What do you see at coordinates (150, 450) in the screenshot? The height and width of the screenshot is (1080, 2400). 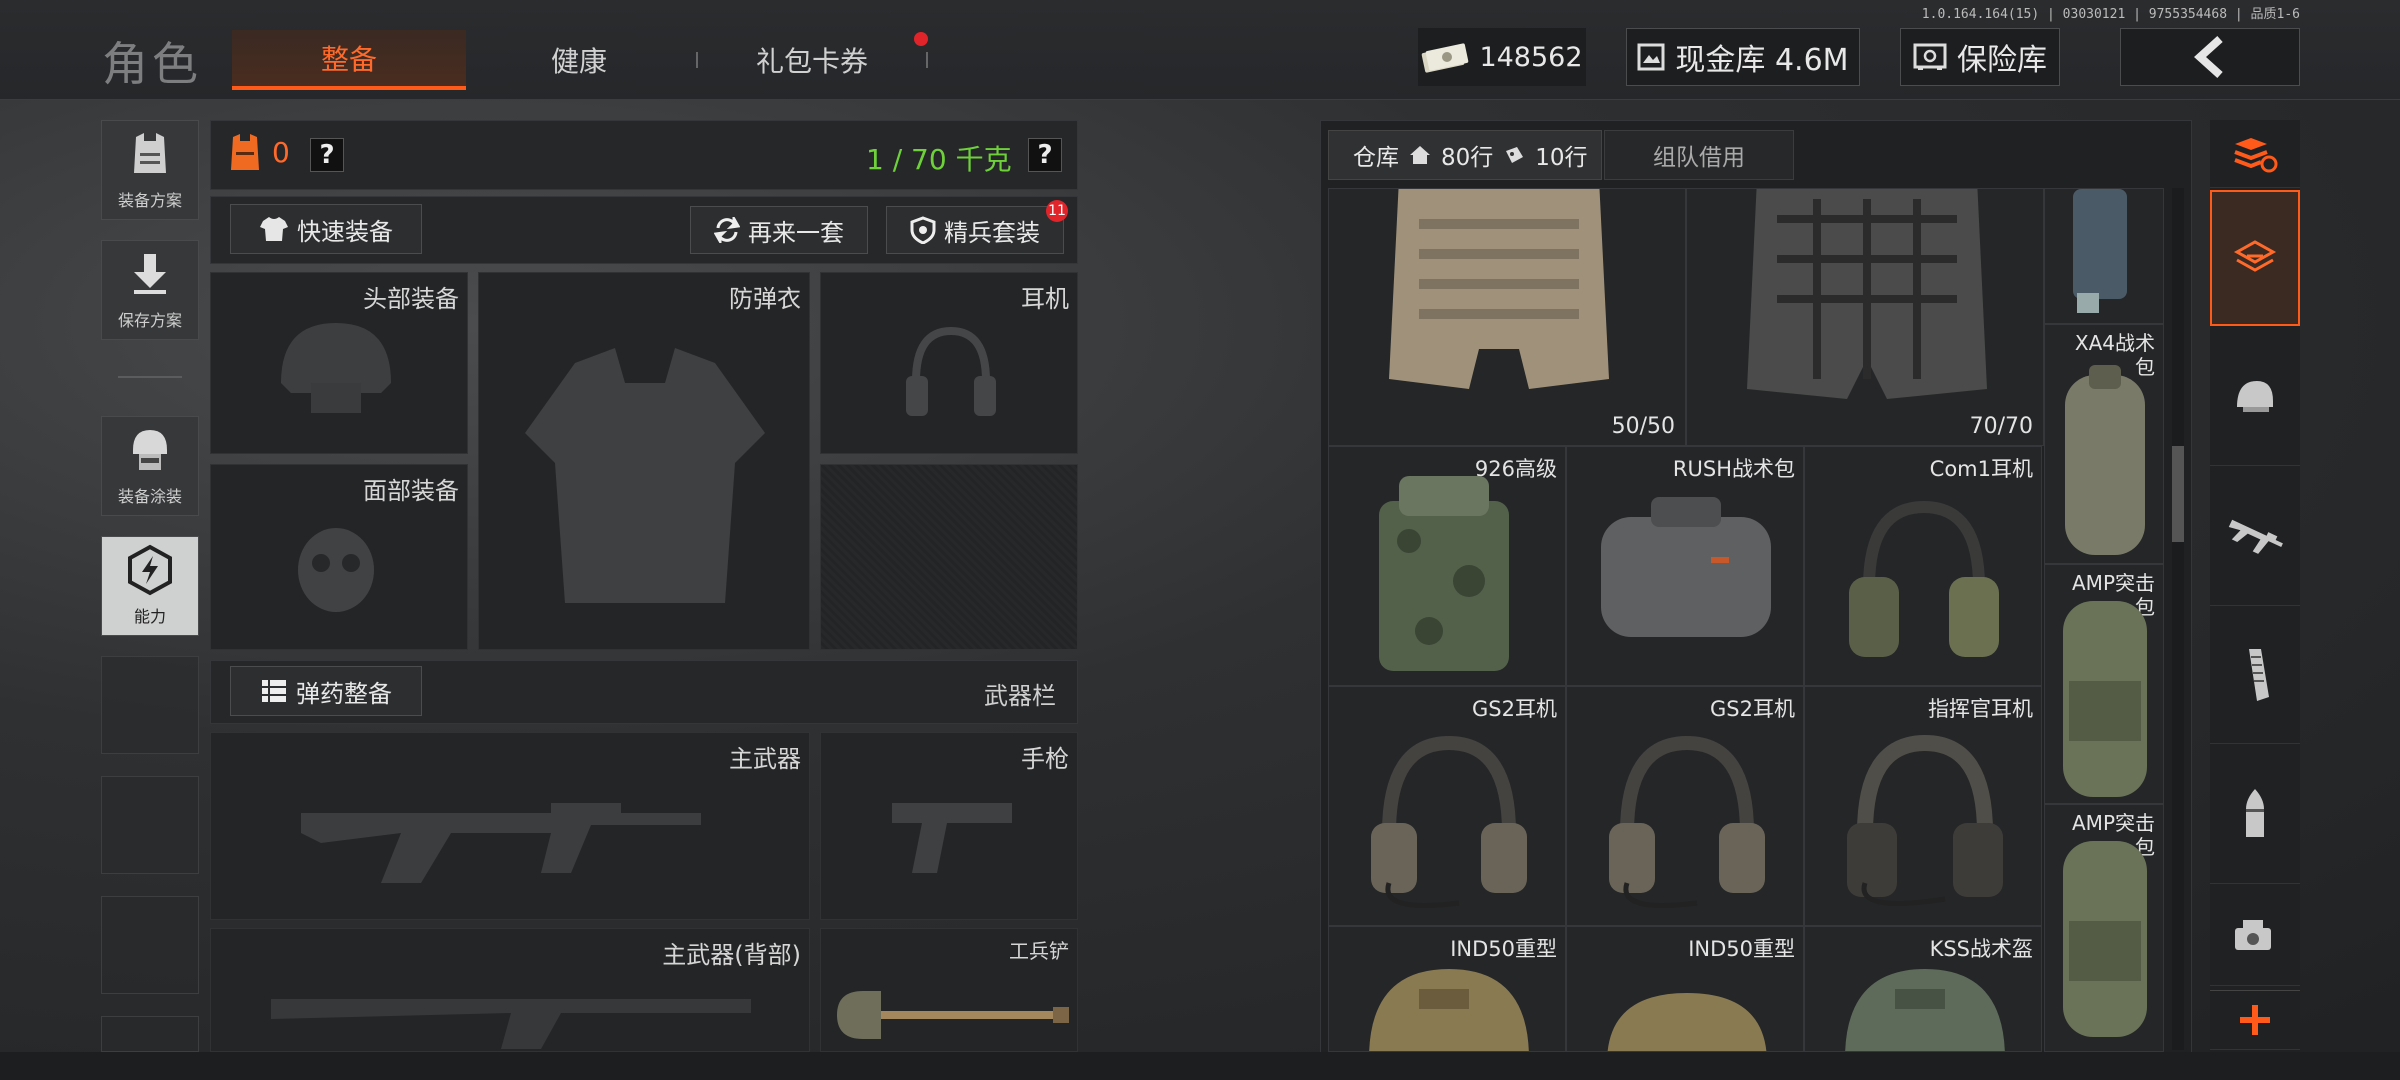 I see `helmet-skin-icon` at bounding box center [150, 450].